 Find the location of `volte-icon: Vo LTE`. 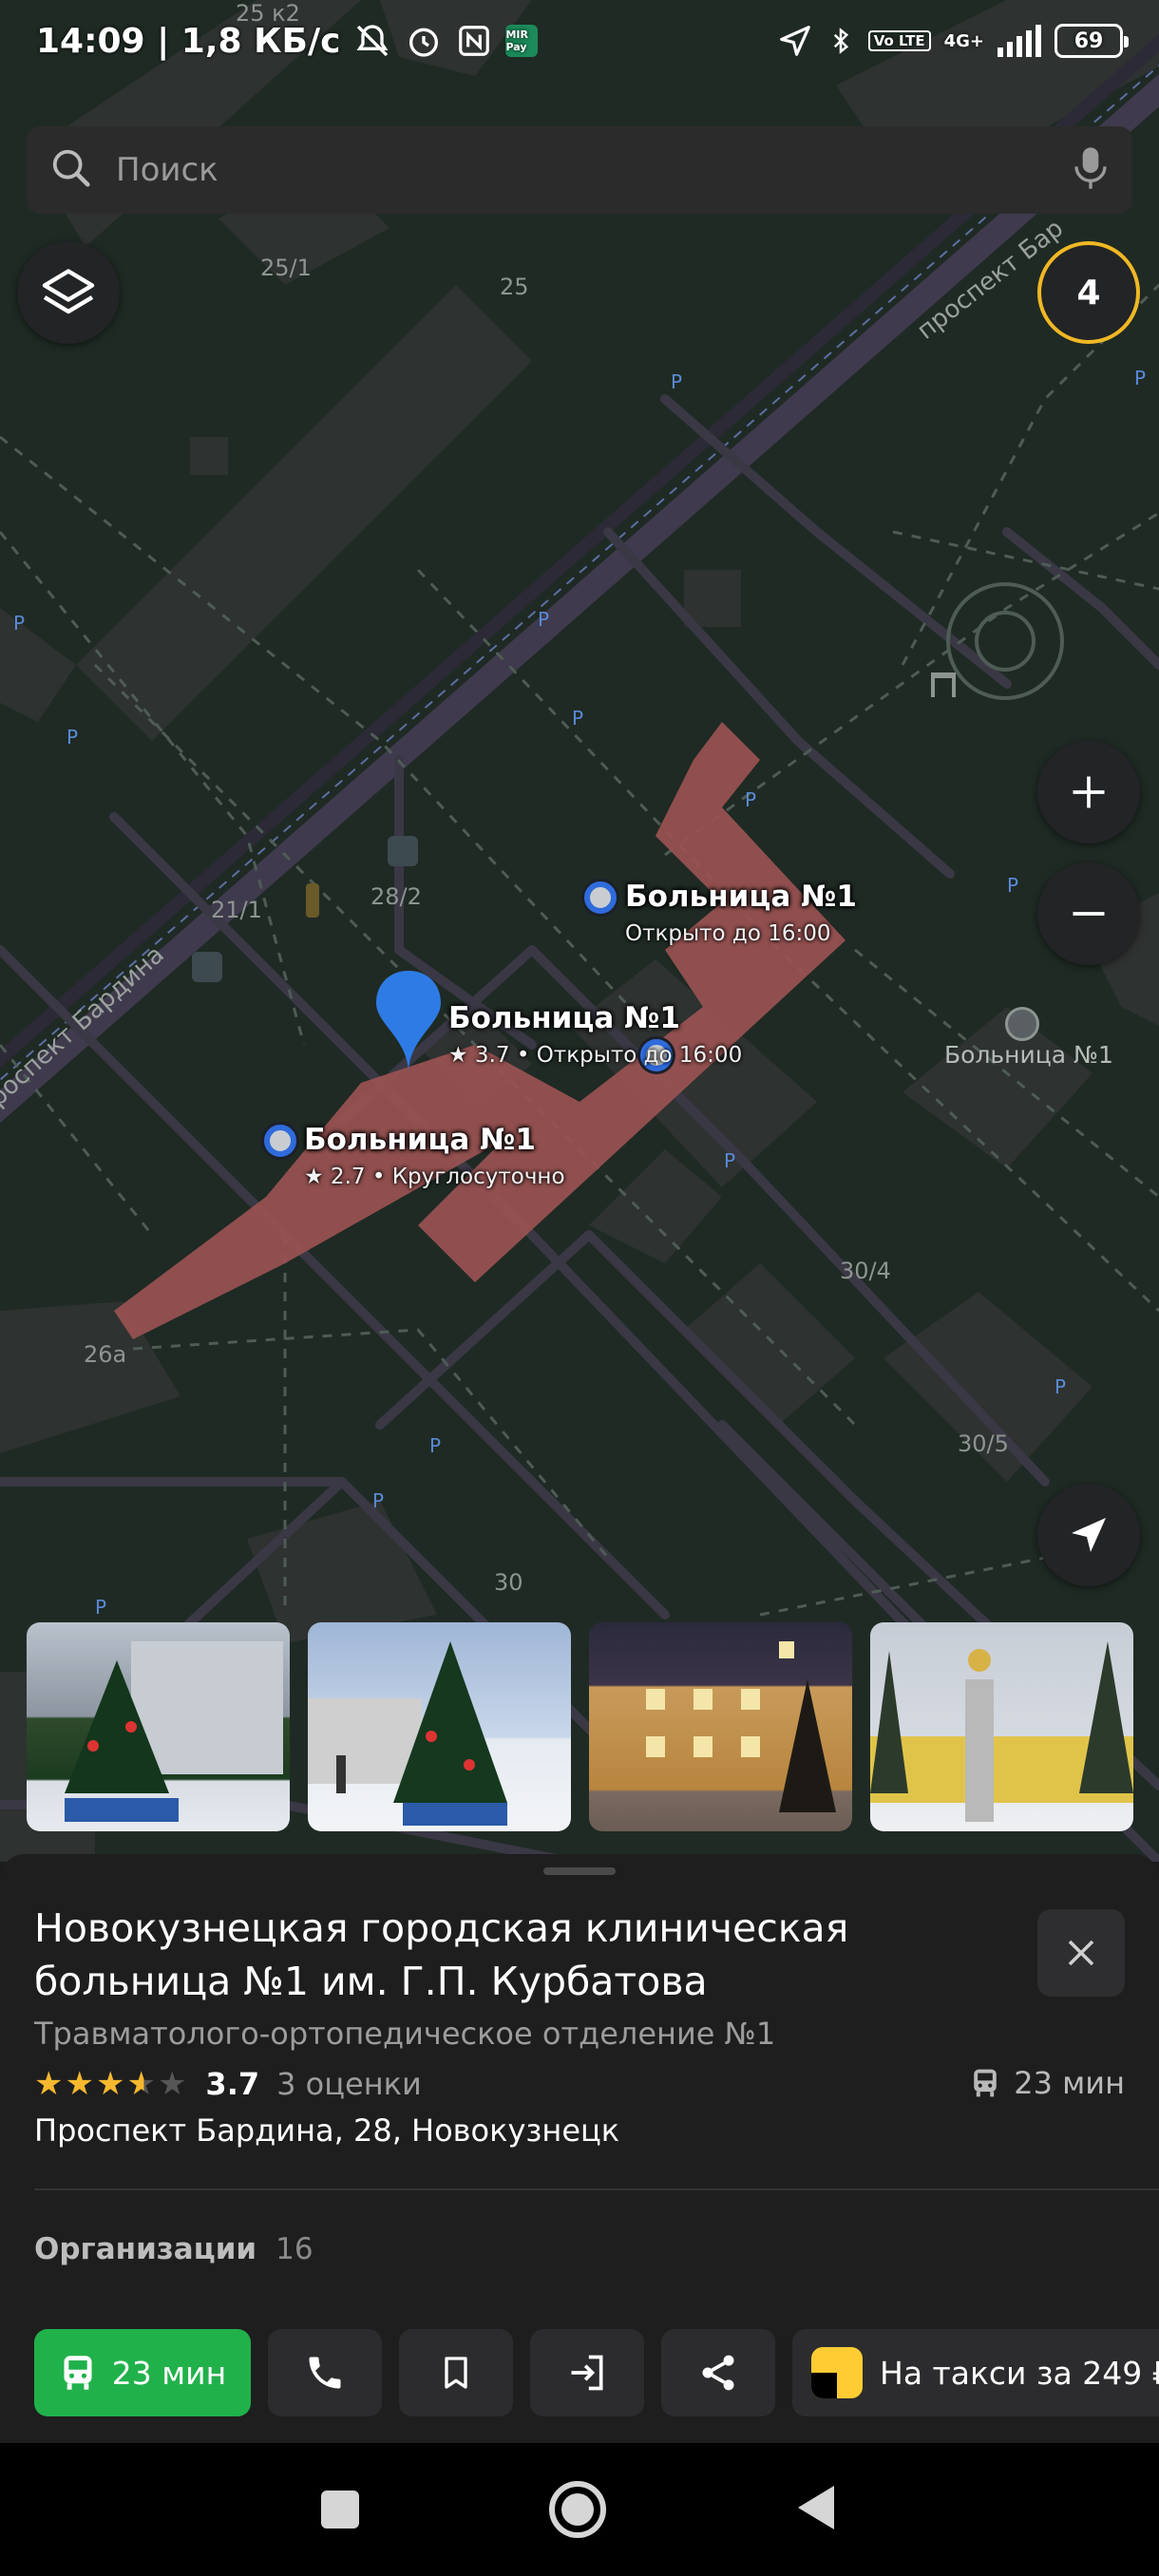

volte-icon: Vo LTE is located at coordinates (899, 40).